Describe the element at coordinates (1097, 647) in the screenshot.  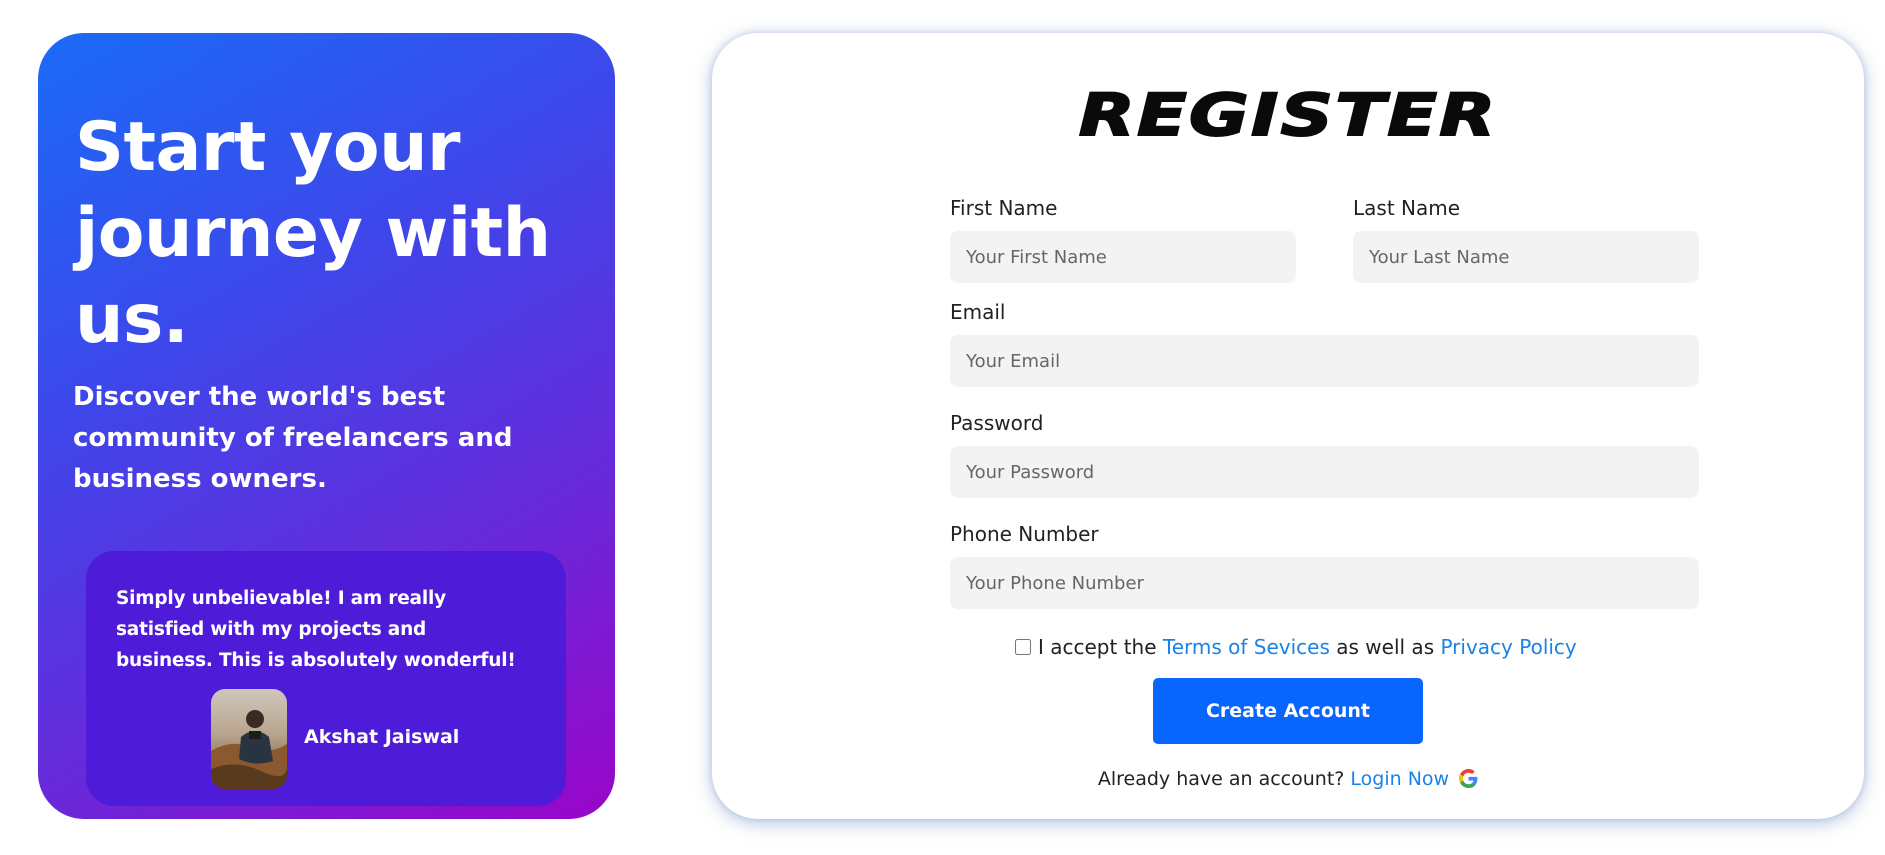
I see `terms-prefix: I accept the` at that location.